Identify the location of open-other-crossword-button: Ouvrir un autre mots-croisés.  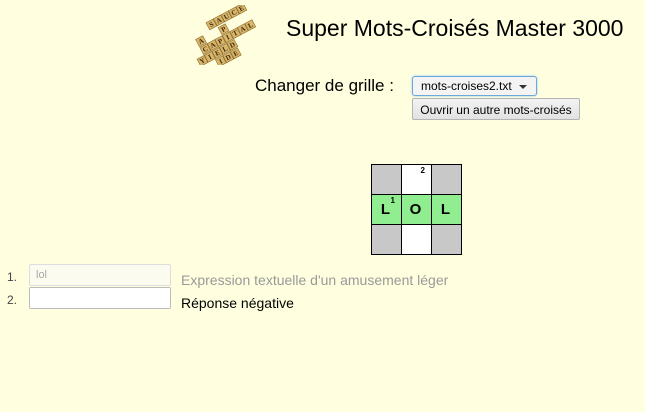
(496, 109).